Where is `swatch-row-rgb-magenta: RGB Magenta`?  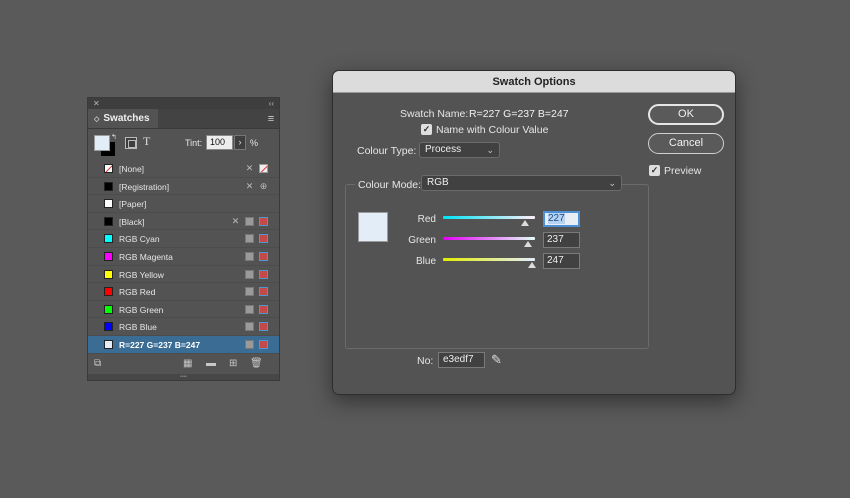 swatch-row-rgb-magenta: RGB Magenta is located at coordinates (183, 257).